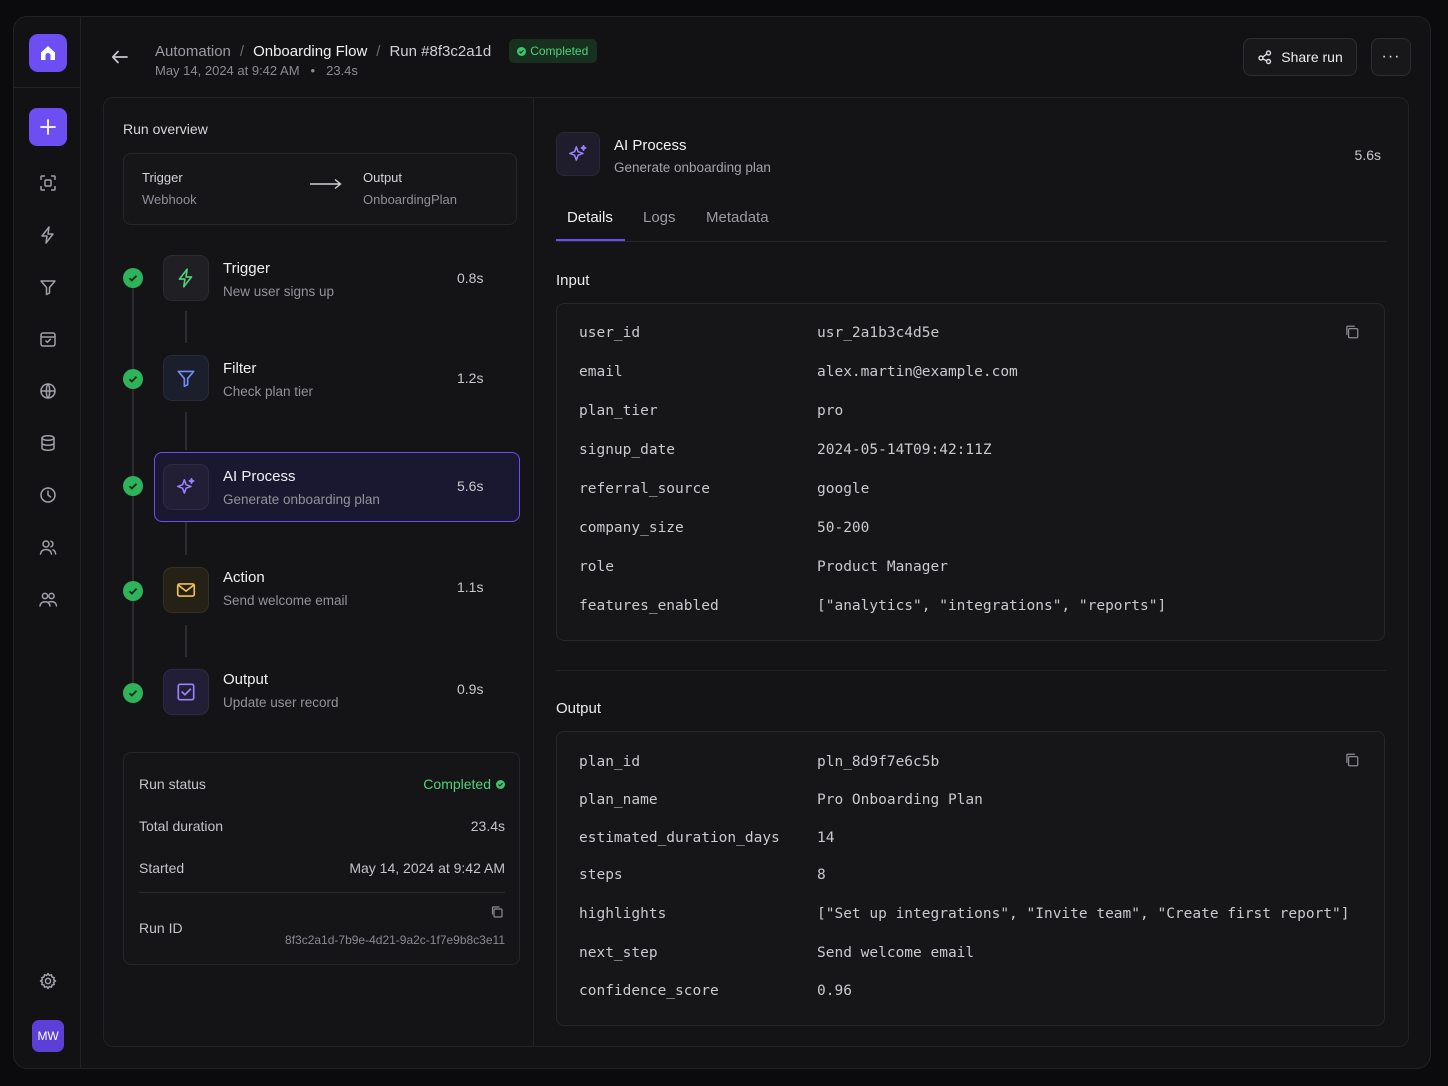 This screenshot has width=1448, height=1086. I want to click on step-subtitle: New user signs up, so click(279, 291).